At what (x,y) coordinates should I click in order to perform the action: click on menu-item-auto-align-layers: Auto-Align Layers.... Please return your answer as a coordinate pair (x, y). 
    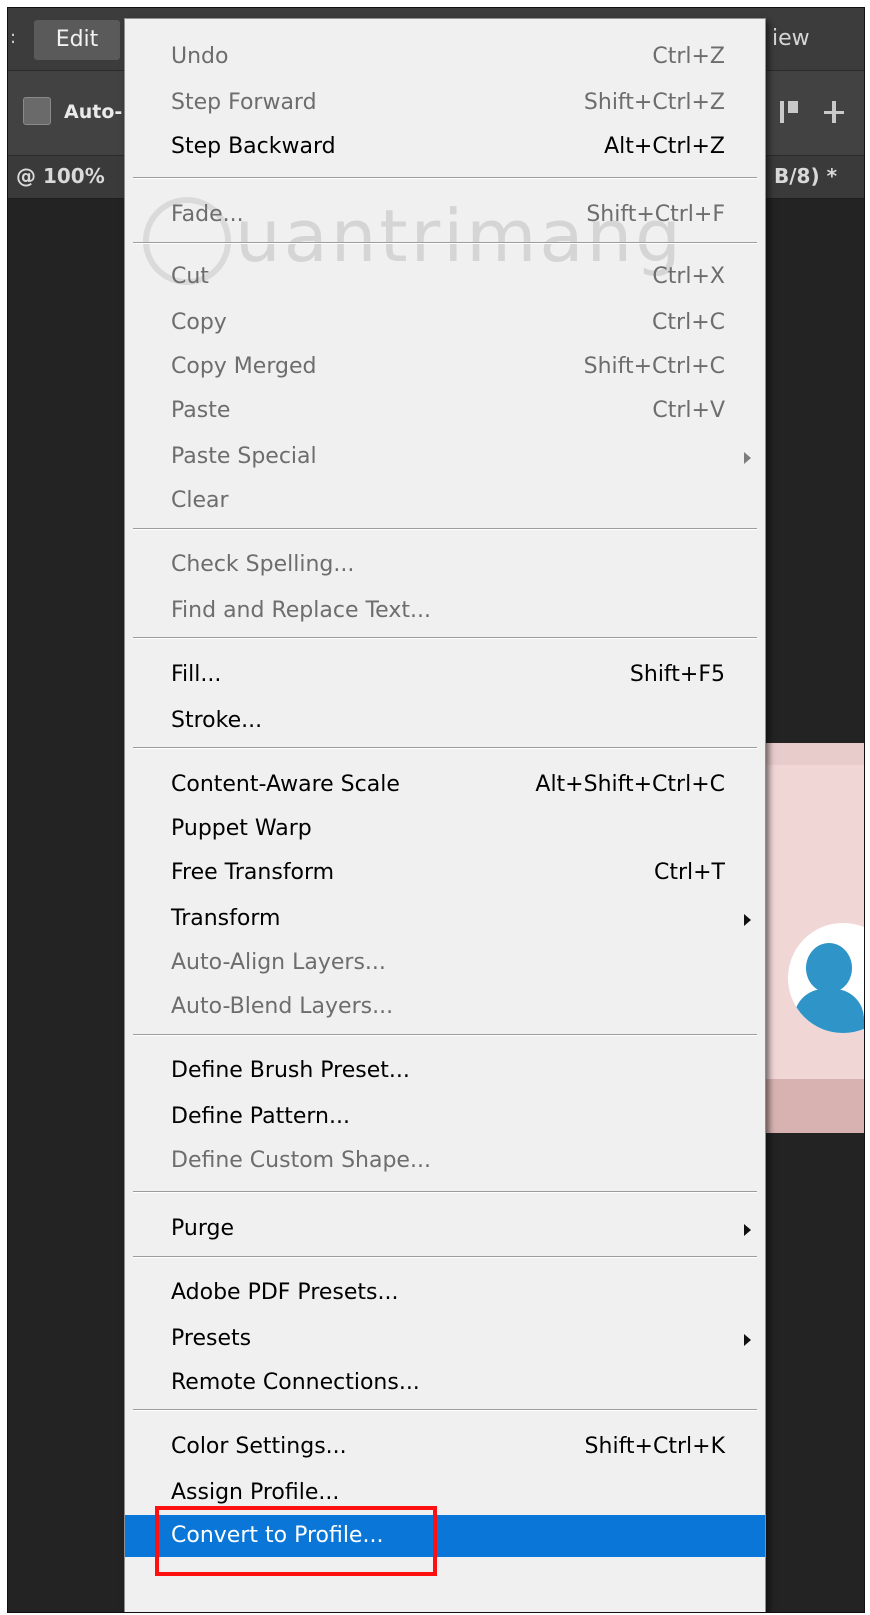
    Looking at the image, I should click on (445, 963).